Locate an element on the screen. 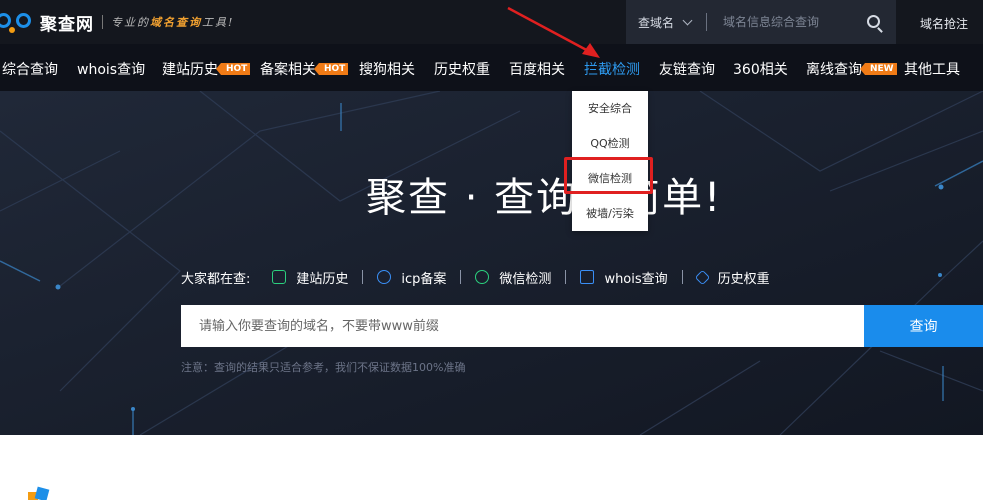  main-search-bar: 查询 is located at coordinates (582, 326).